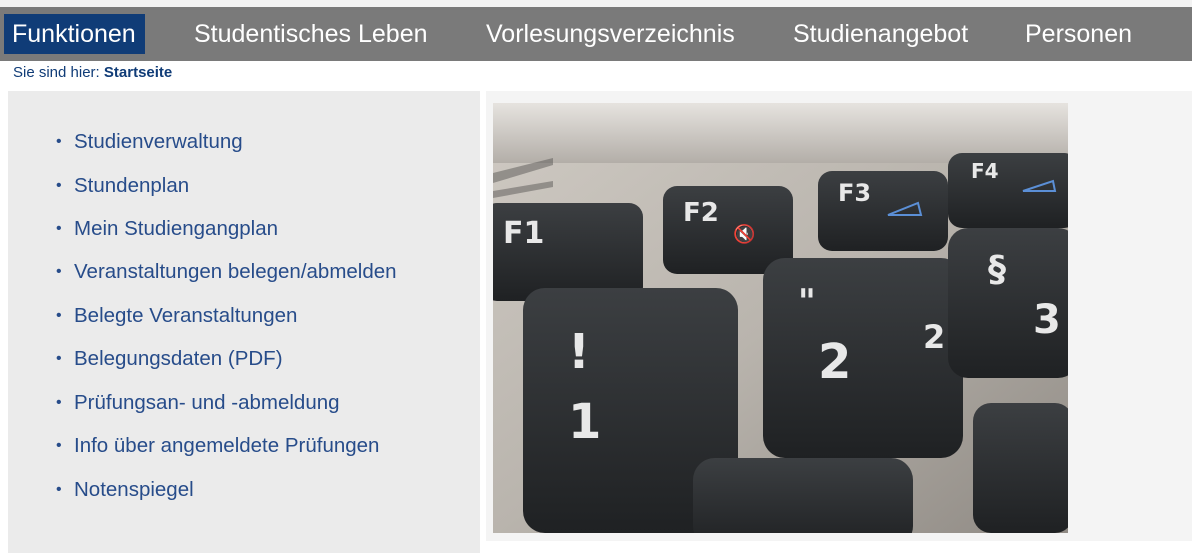 The height and width of the screenshot is (553, 1192). What do you see at coordinates (997, 269) in the screenshot?
I see `key-label-paragraph: §` at bounding box center [997, 269].